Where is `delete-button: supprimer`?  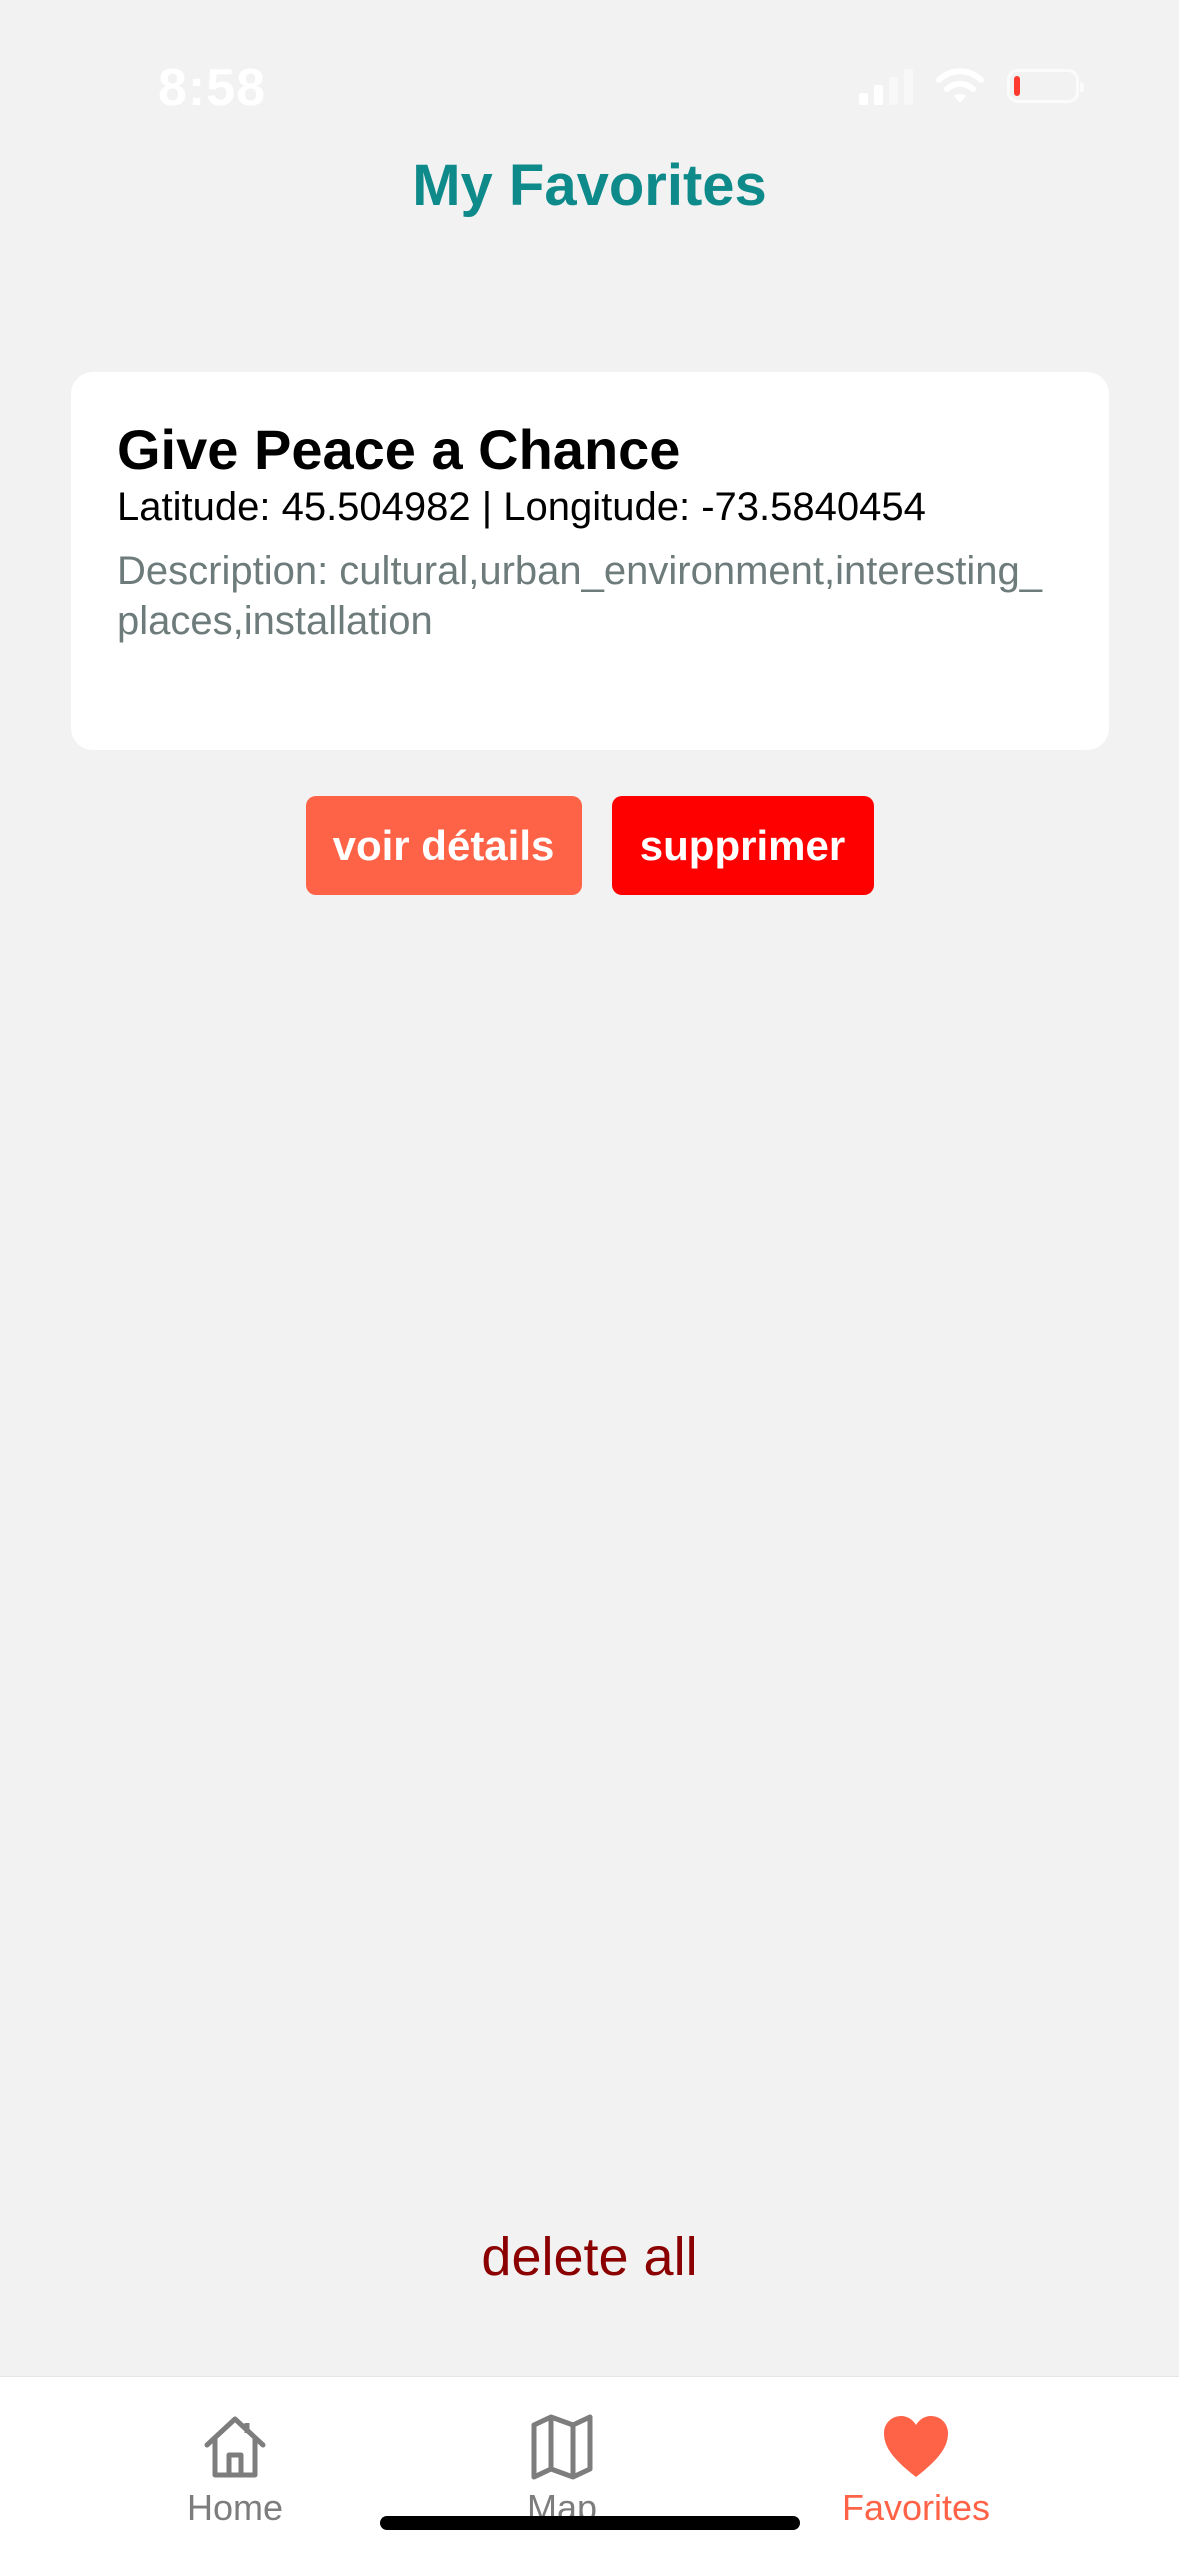
delete-button: supprimer is located at coordinates (742, 845).